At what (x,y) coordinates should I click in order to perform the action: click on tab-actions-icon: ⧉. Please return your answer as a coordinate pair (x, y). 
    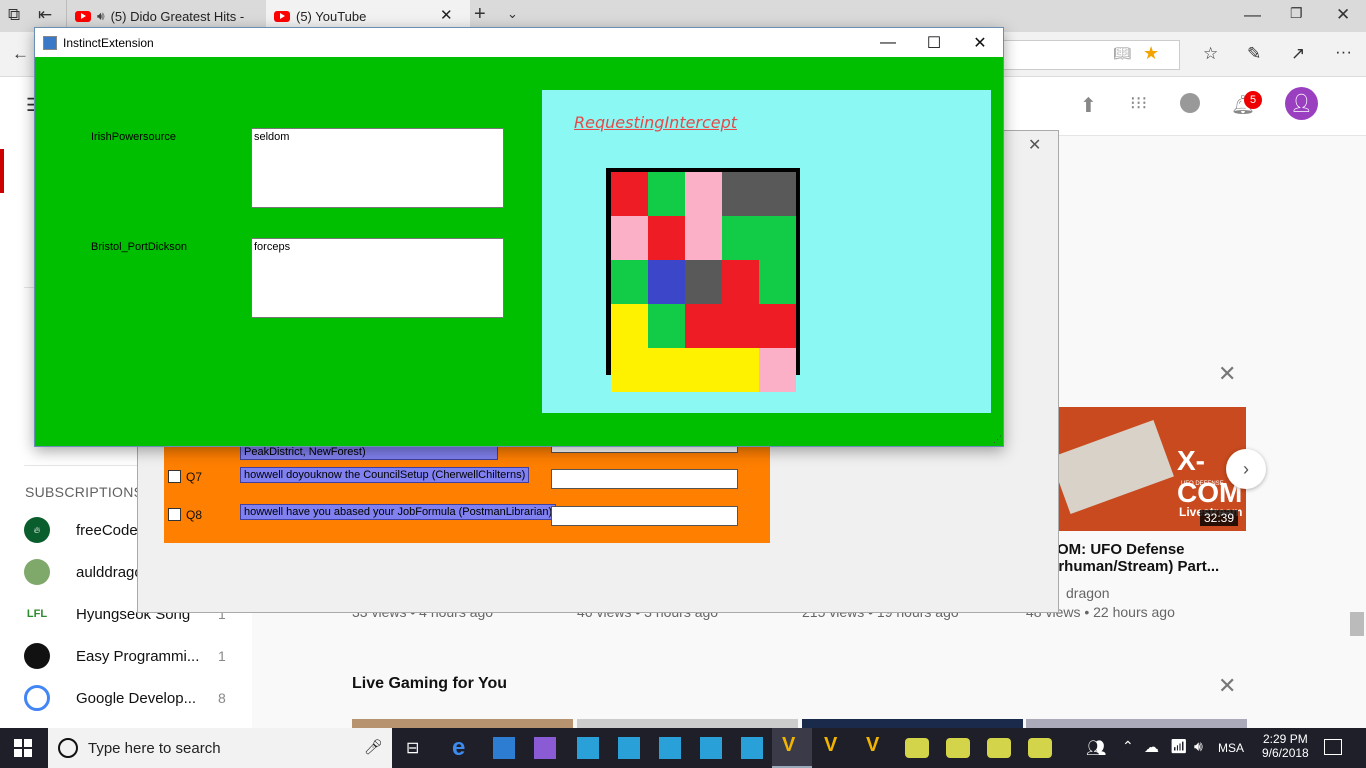
    Looking at the image, I should click on (14, 15).